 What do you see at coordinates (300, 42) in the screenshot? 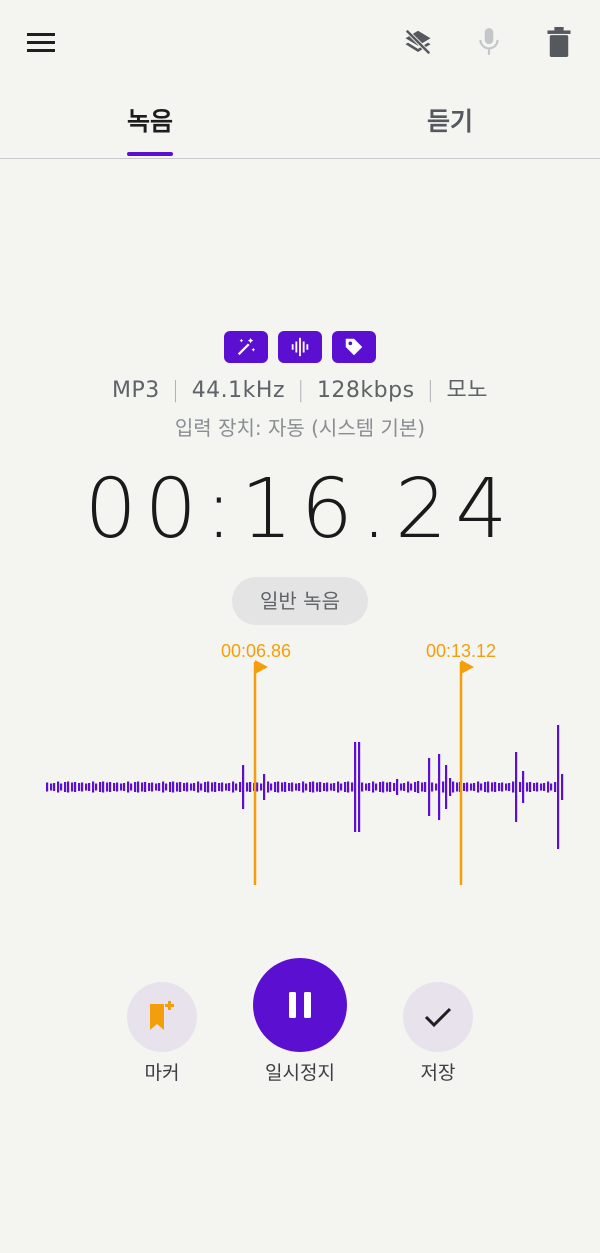
I see `top-app-bar` at bounding box center [300, 42].